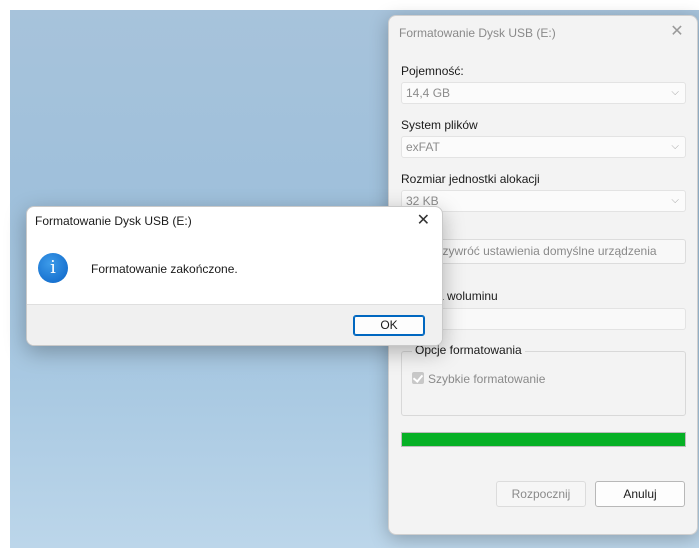 This screenshot has height=548, width=699. Describe the element at coordinates (543, 319) in the screenshot. I see `volume-label-input` at that location.